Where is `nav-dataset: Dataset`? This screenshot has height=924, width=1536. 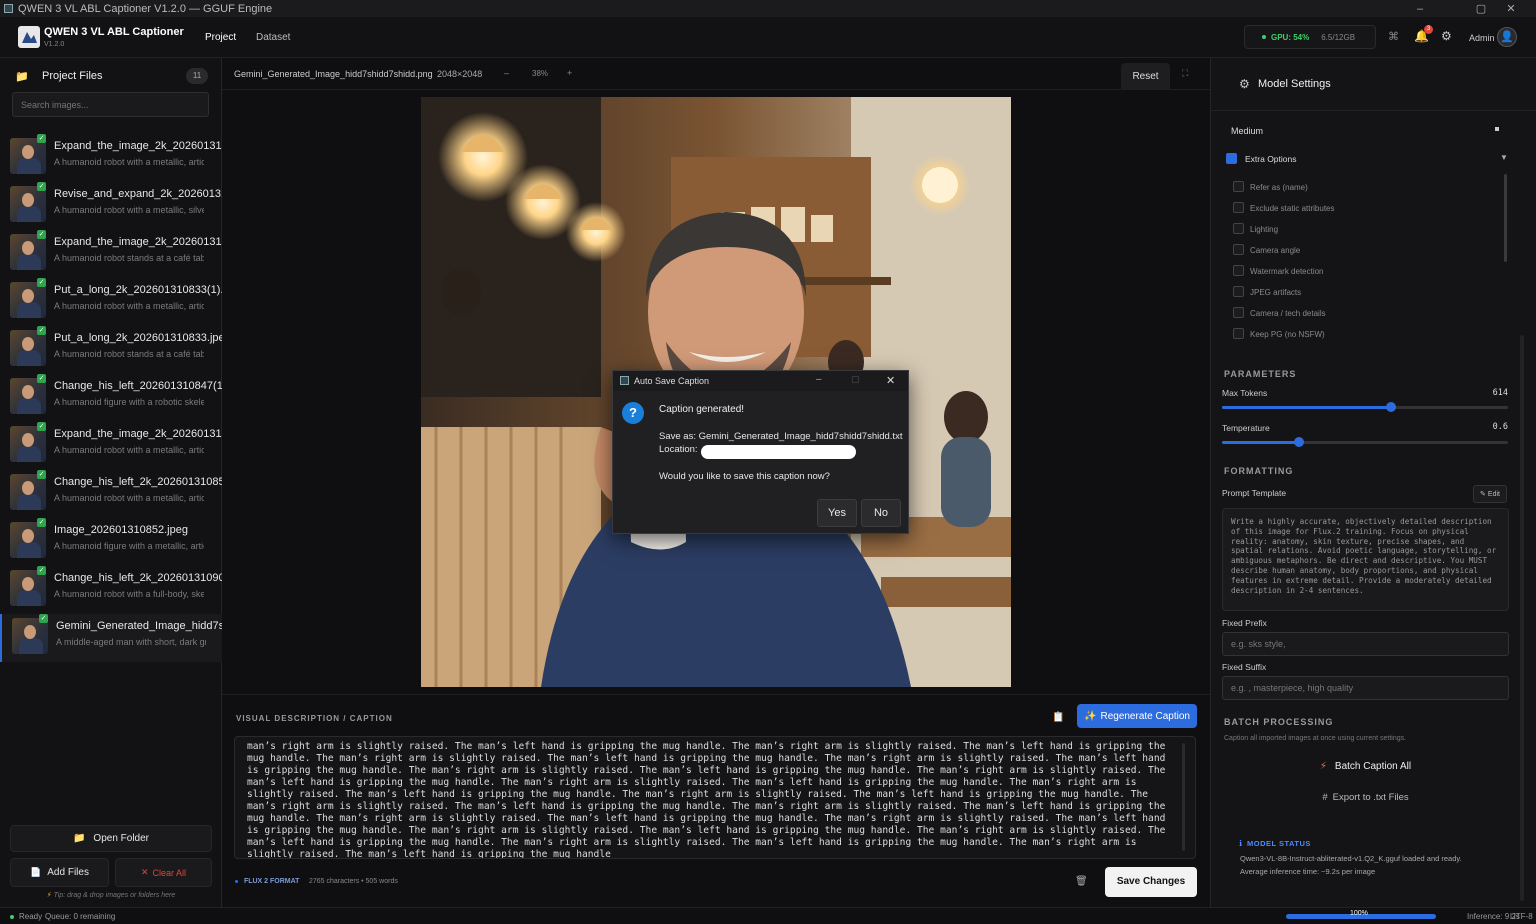 nav-dataset: Dataset is located at coordinates (273, 37).